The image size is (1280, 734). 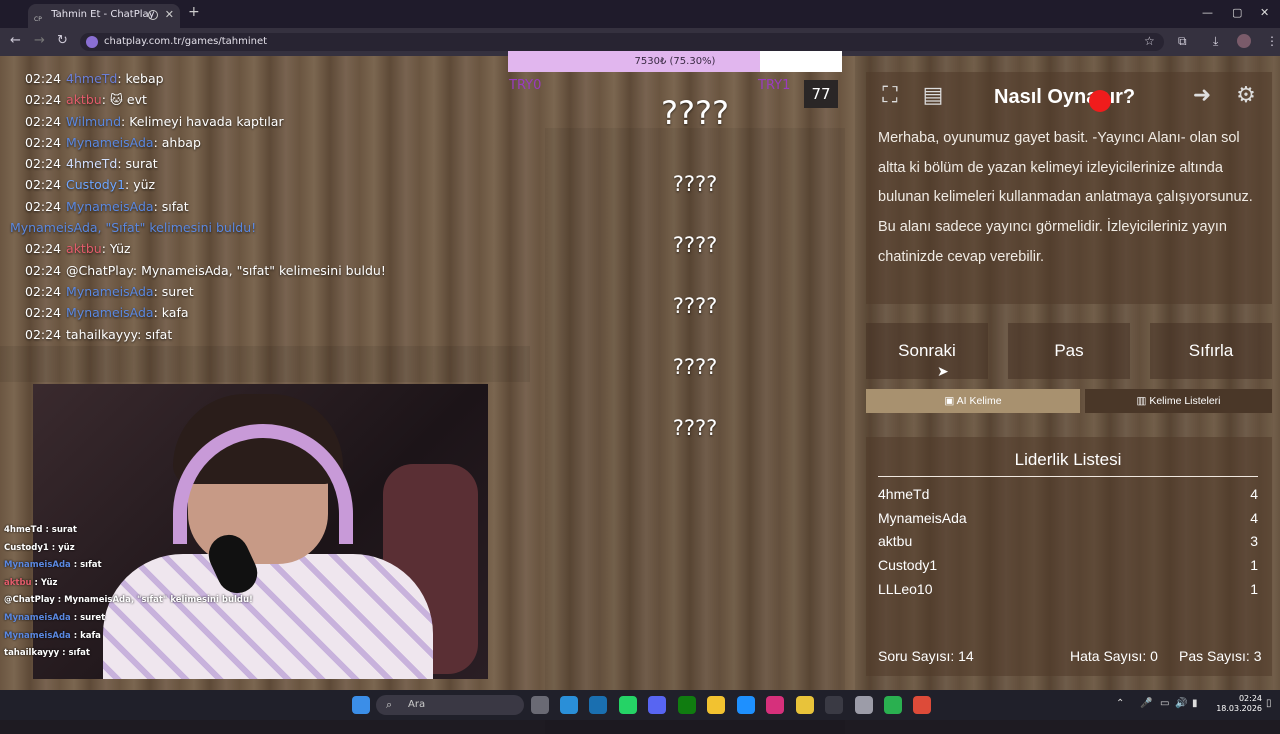 I want to click on progress-text: 7530₺ (75.30%), so click(x=675, y=61).